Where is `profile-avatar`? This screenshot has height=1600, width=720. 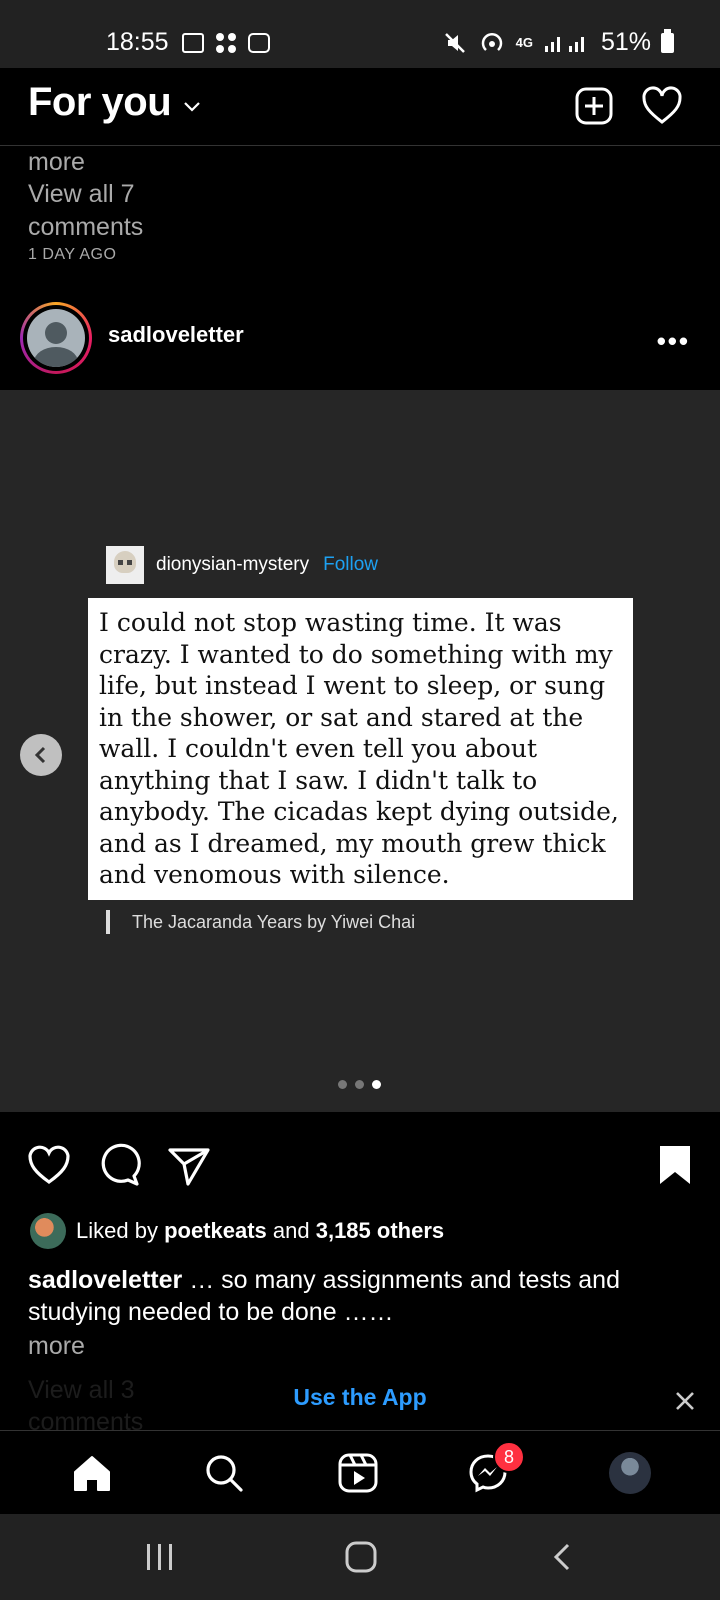 profile-avatar is located at coordinates (630, 1473).